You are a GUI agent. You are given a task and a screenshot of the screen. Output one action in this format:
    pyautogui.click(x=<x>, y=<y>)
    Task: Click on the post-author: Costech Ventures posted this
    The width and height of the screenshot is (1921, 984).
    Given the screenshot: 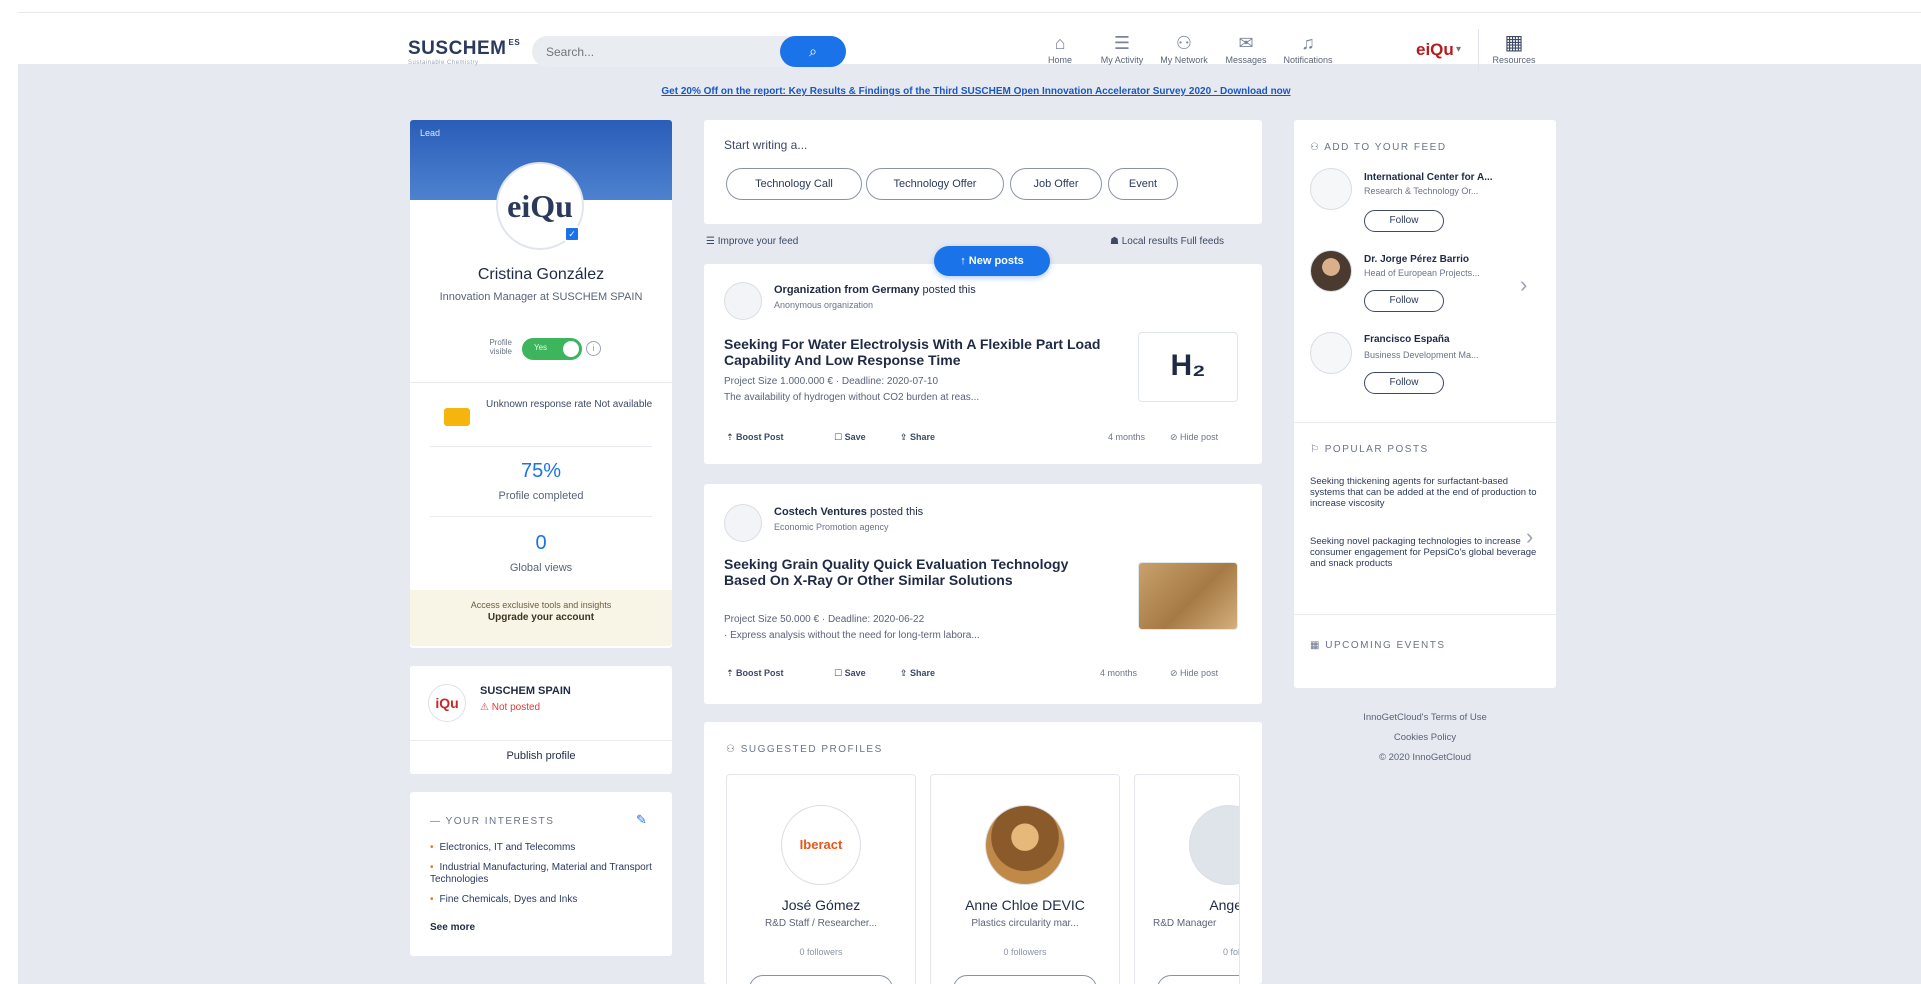 What is the action you would take?
    pyautogui.click(x=848, y=512)
    